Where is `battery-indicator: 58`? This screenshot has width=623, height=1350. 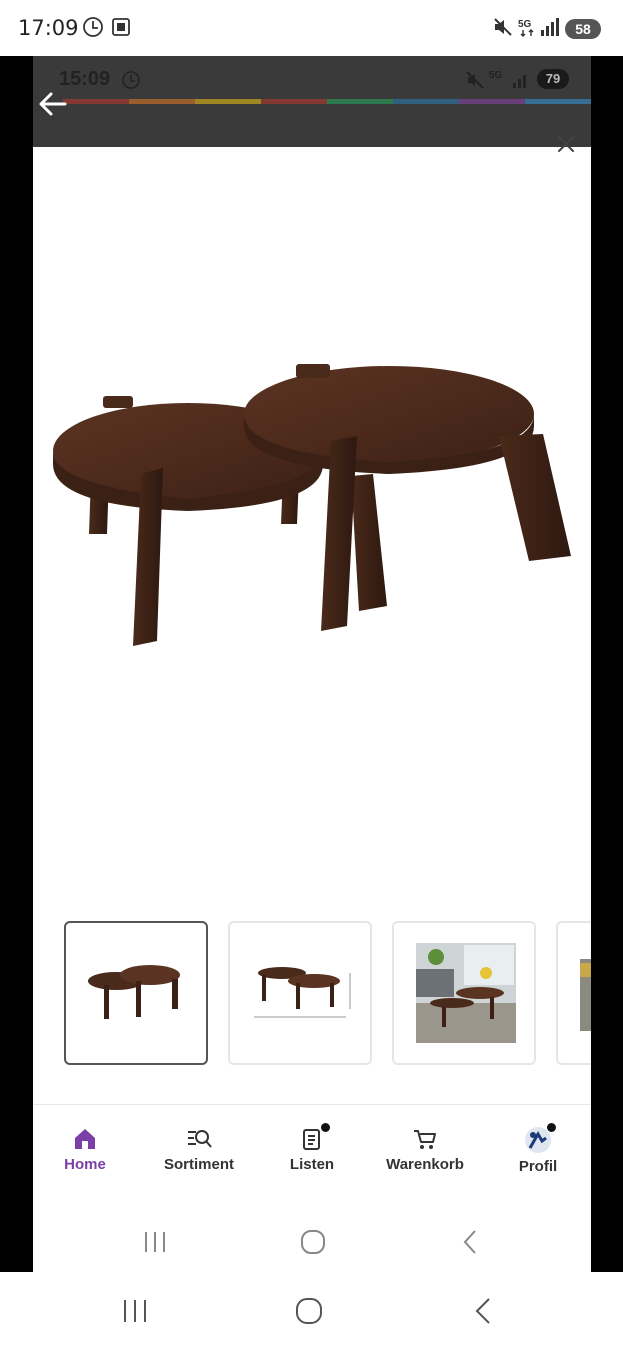 battery-indicator: 58 is located at coordinates (583, 29).